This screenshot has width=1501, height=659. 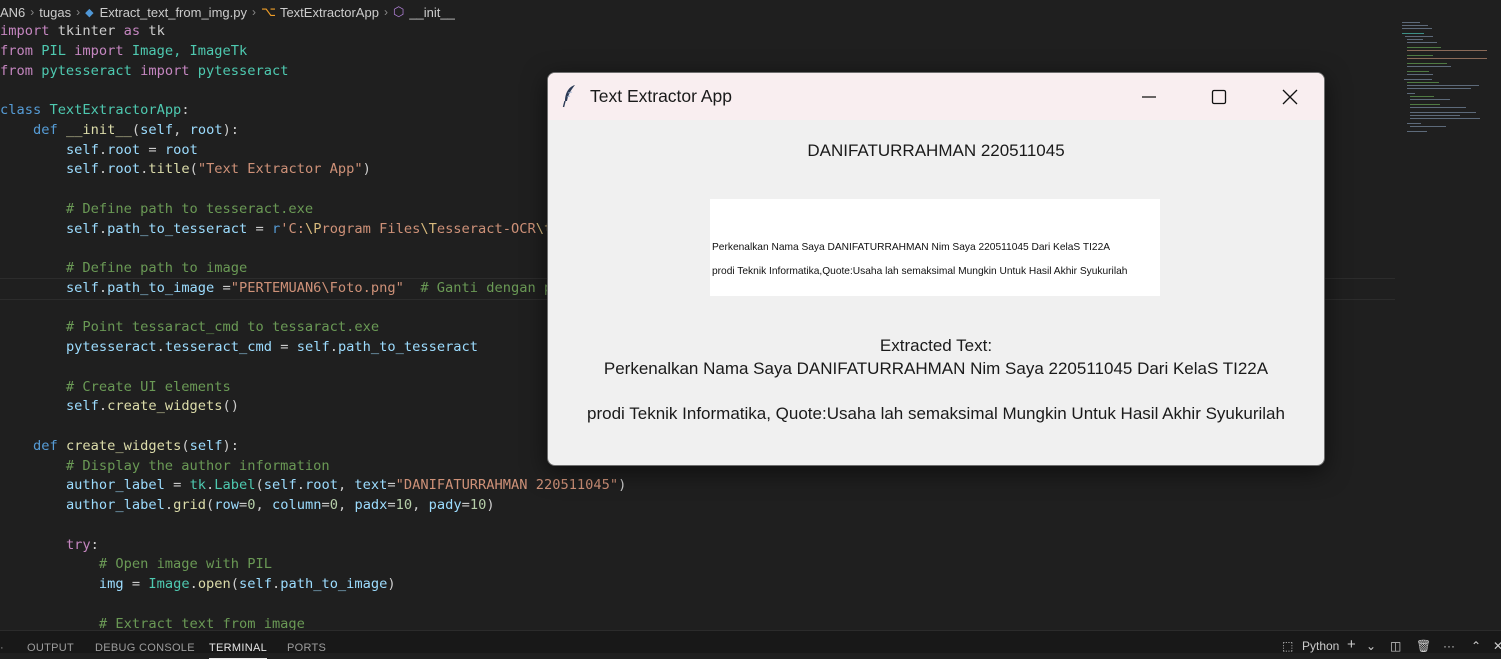 I want to click on window-title: Text Extractor App, so click(x=661, y=96).